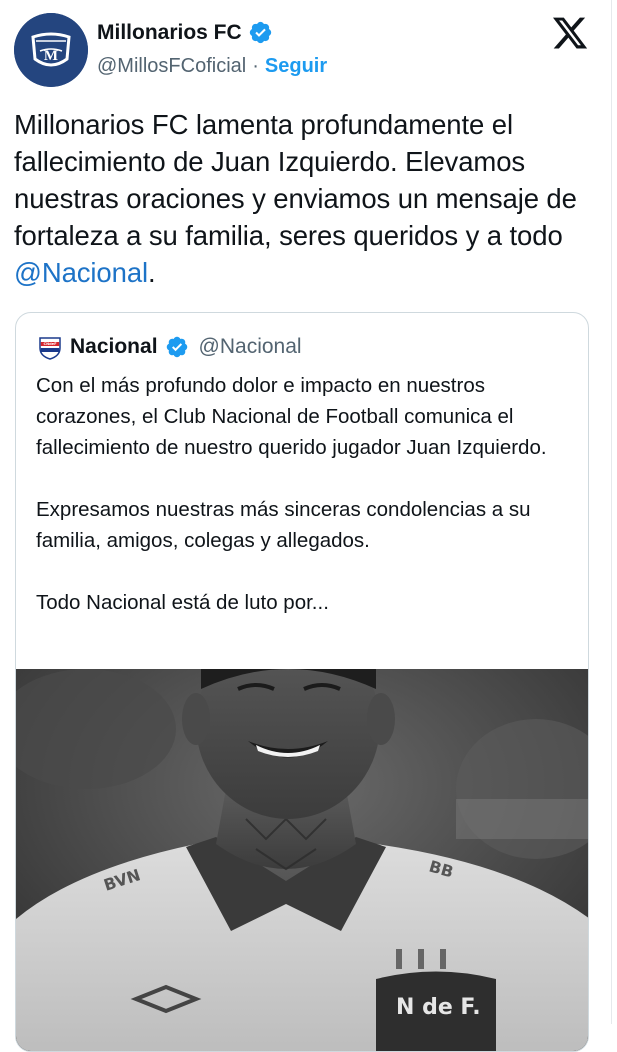 This screenshot has height=1052, width=617. I want to click on author-handle: @MillosFCoficial, so click(171, 66).